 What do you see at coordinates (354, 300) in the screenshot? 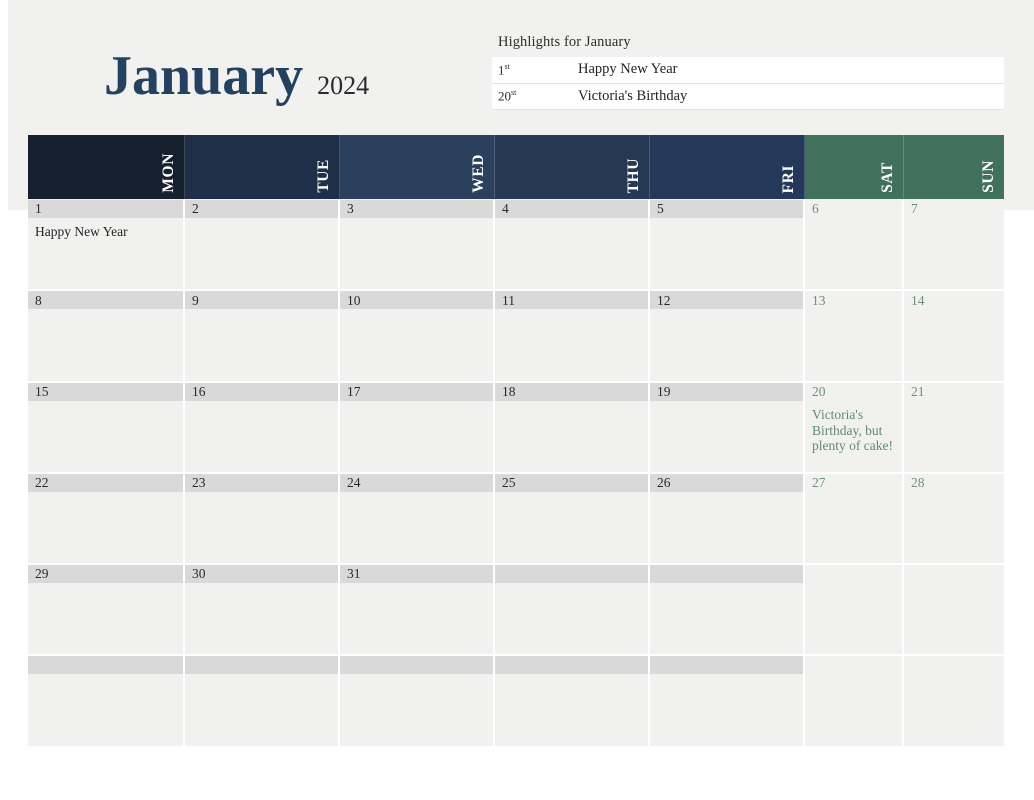
I see `day-number: 10` at bounding box center [354, 300].